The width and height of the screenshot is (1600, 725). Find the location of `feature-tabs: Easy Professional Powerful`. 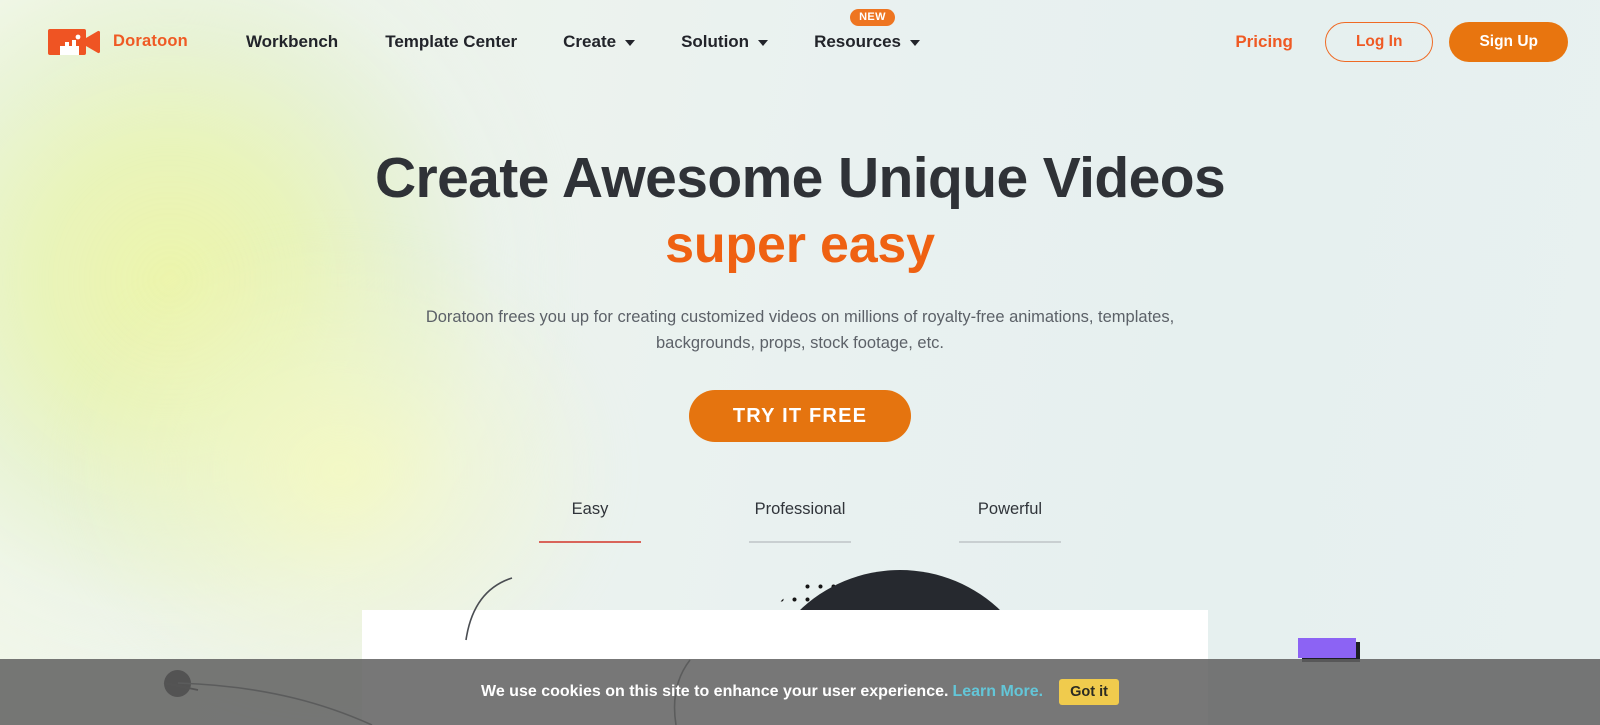

feature-tabs: Easy Professional Powerful is located at coordinates (800, 521).